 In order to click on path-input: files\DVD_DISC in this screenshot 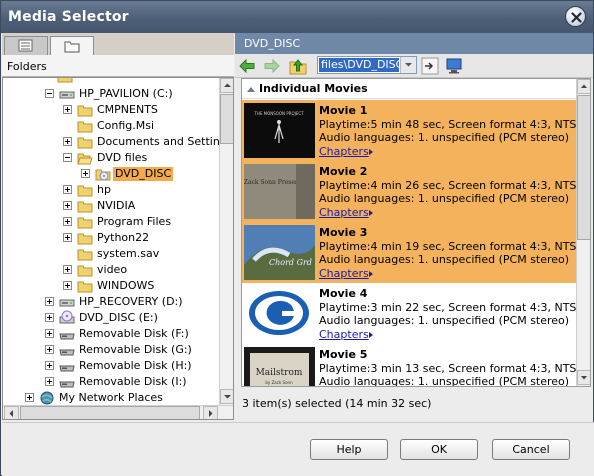, I will do `click(359, 65)`.